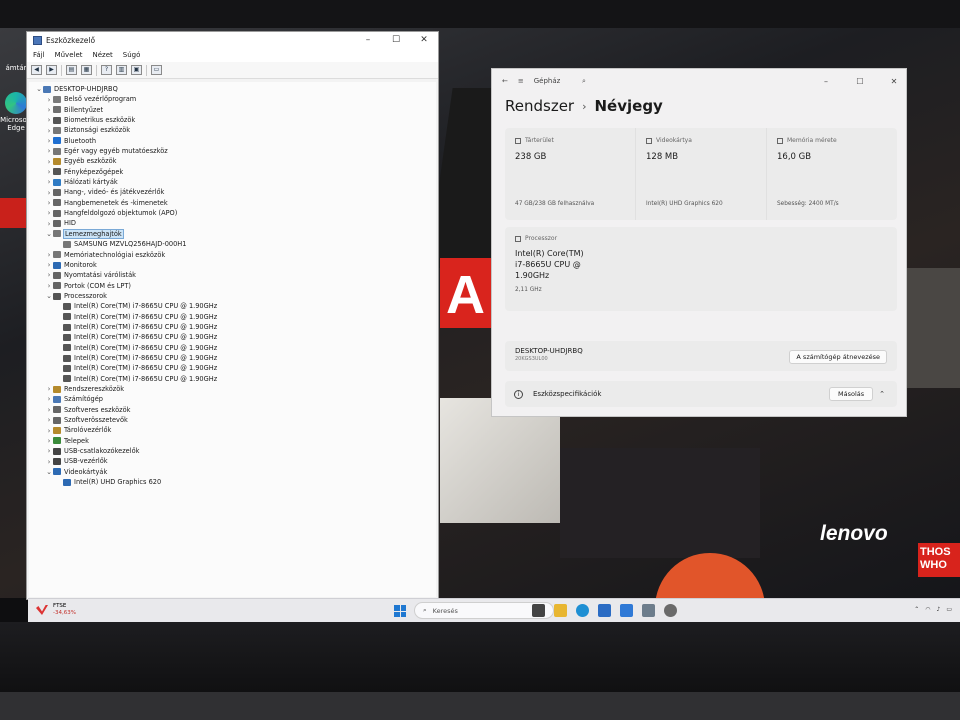 The width and height of the screenshot is (960, 720). I want to click on tree-node: › Nyomtatási várólisták, so click(232, 275).